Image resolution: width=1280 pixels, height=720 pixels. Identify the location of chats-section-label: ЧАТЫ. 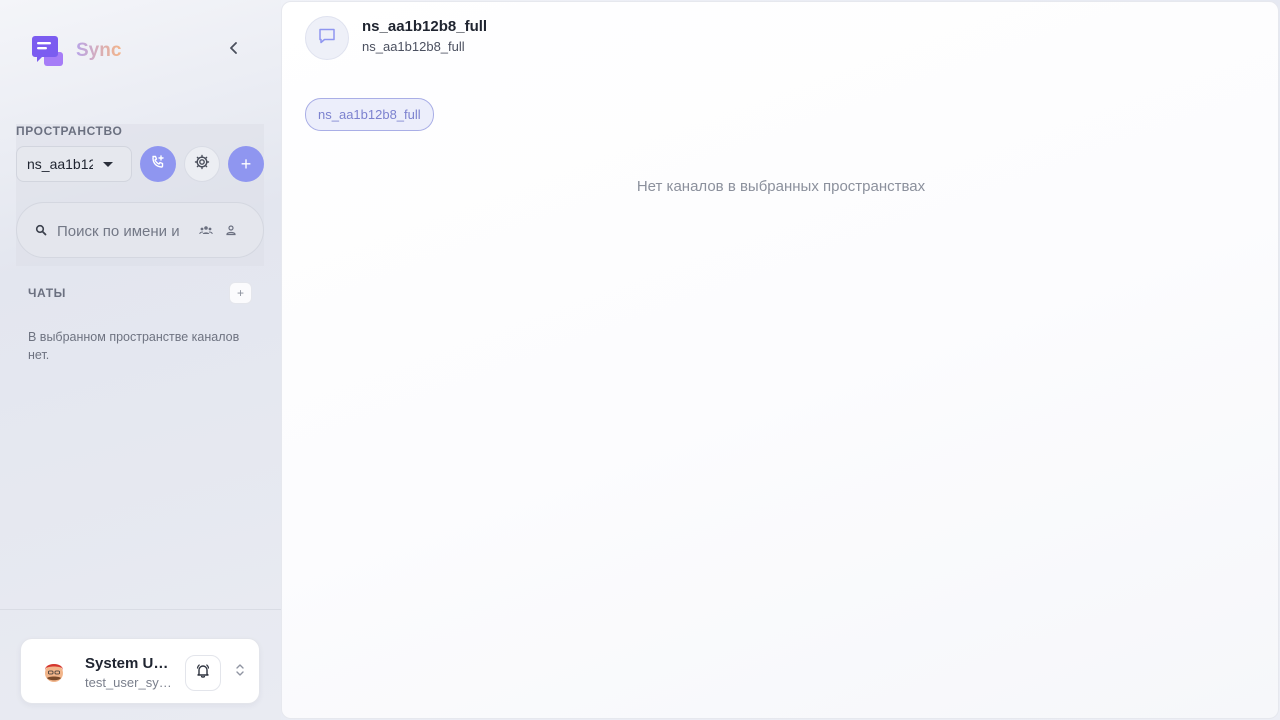
(47, 293).